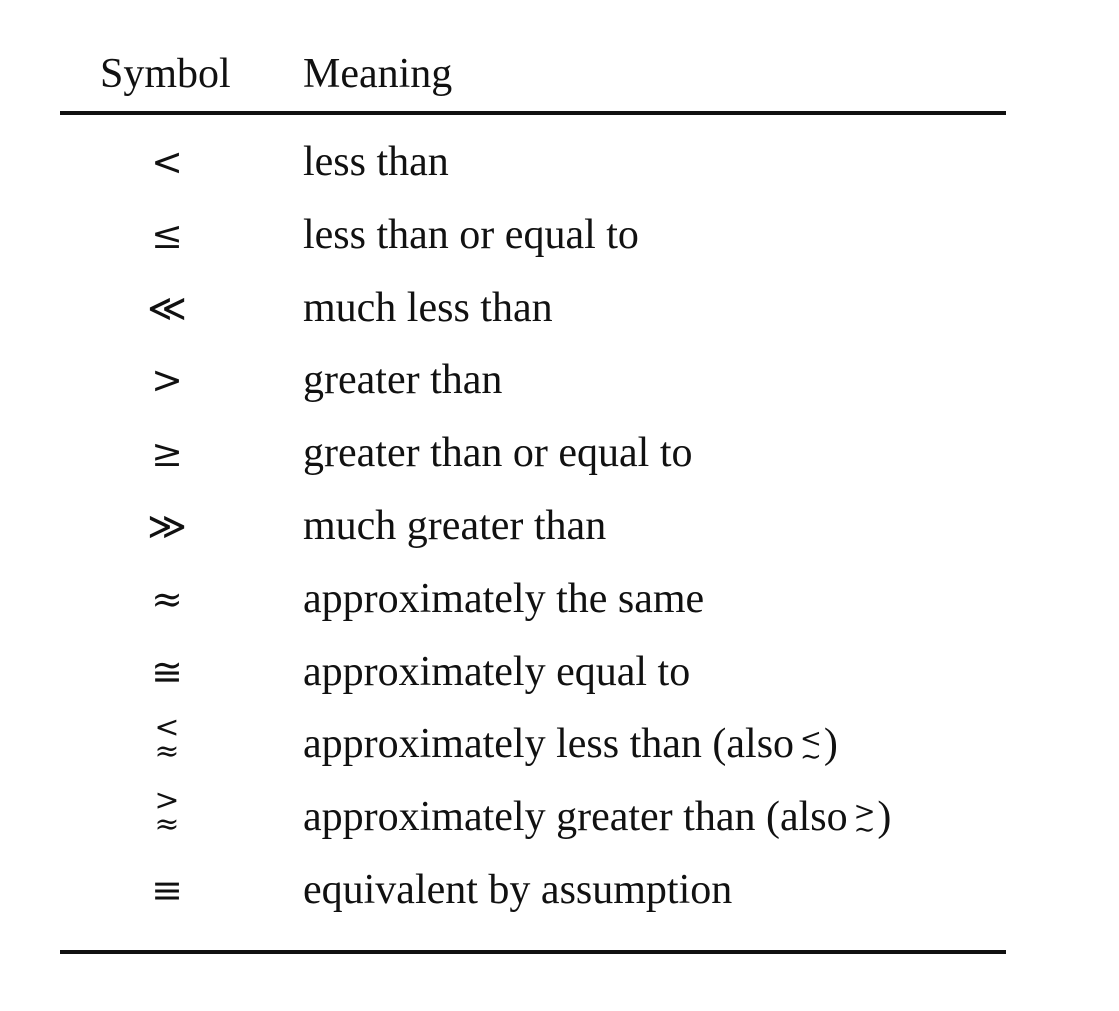  What do you see at coordinates (167, 453) in the screenshot?
I see `symbol-cell: ≥` at bounding box center [167, 453].